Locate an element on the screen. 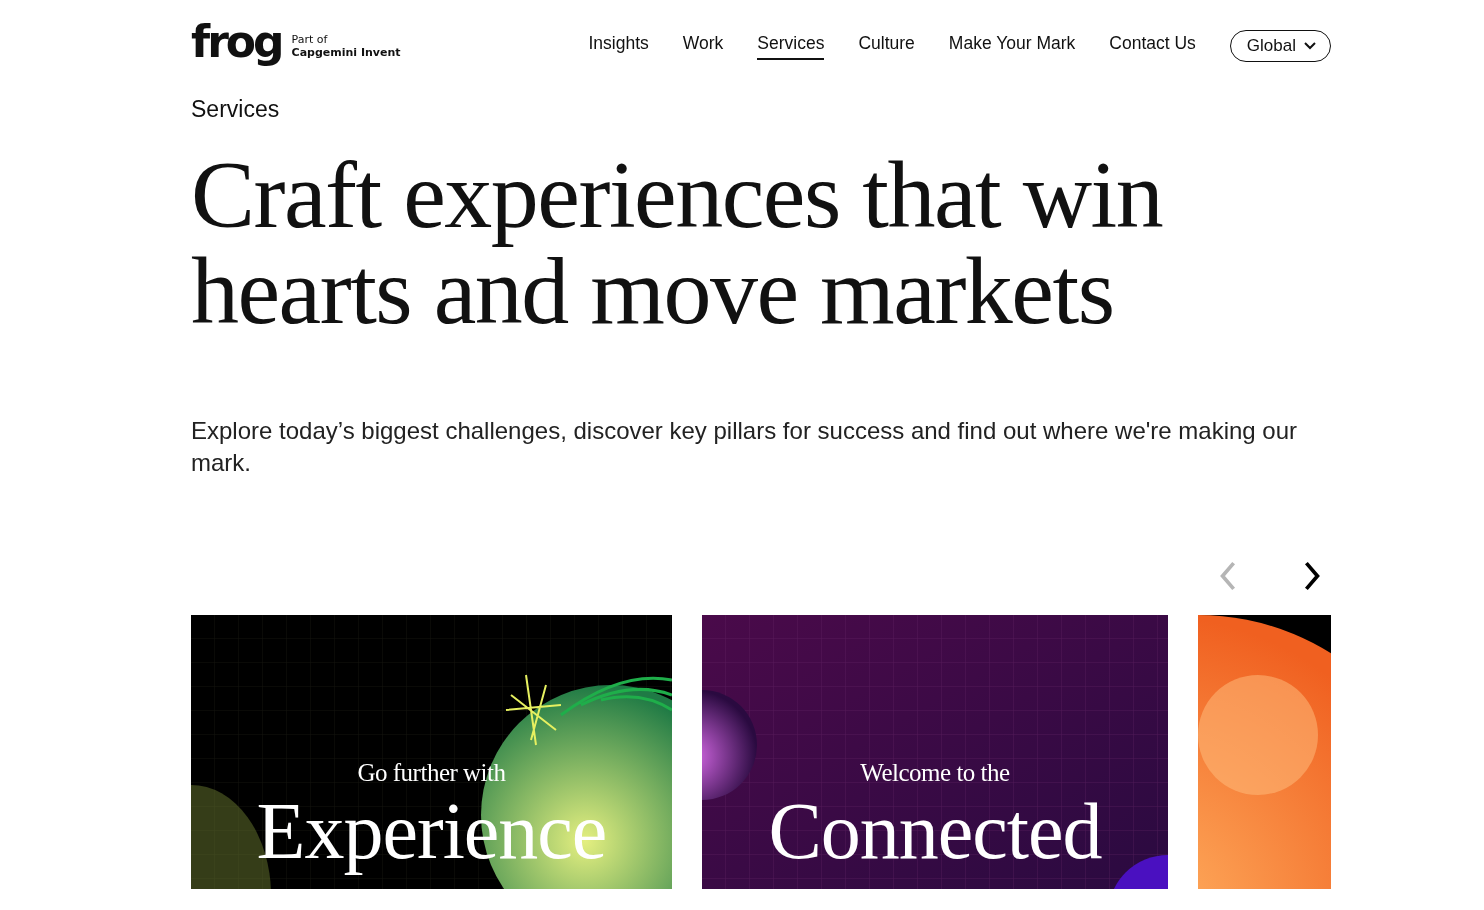 The width and height of the screenshot is (1484, 910). nav-link: Contact Us is located at coordinates (1152, 46).